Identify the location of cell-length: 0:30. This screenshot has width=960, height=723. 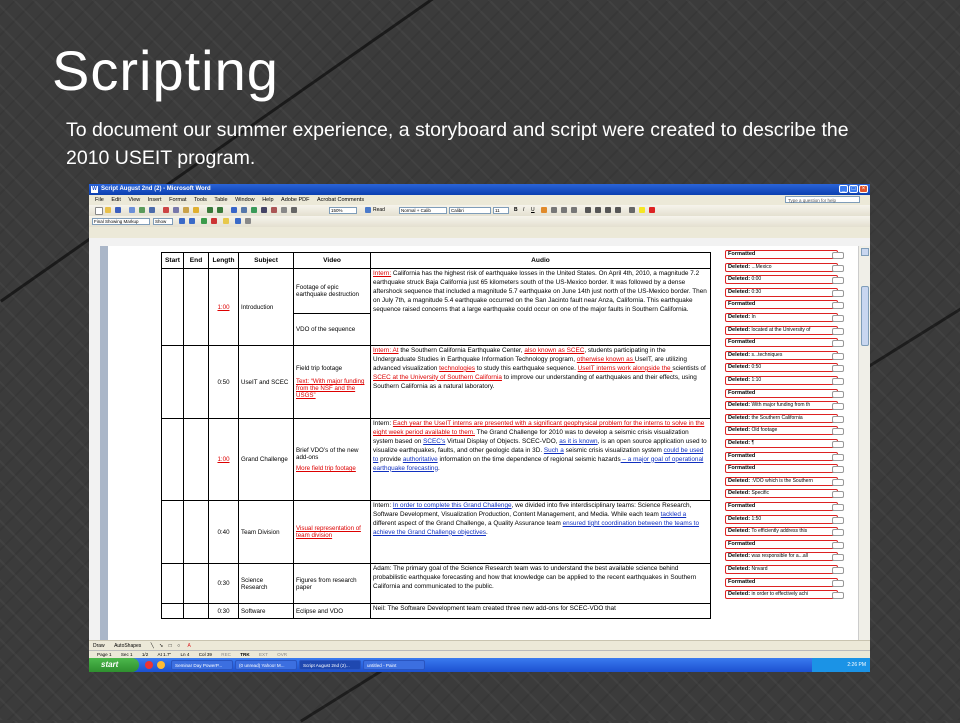
(223, 611).